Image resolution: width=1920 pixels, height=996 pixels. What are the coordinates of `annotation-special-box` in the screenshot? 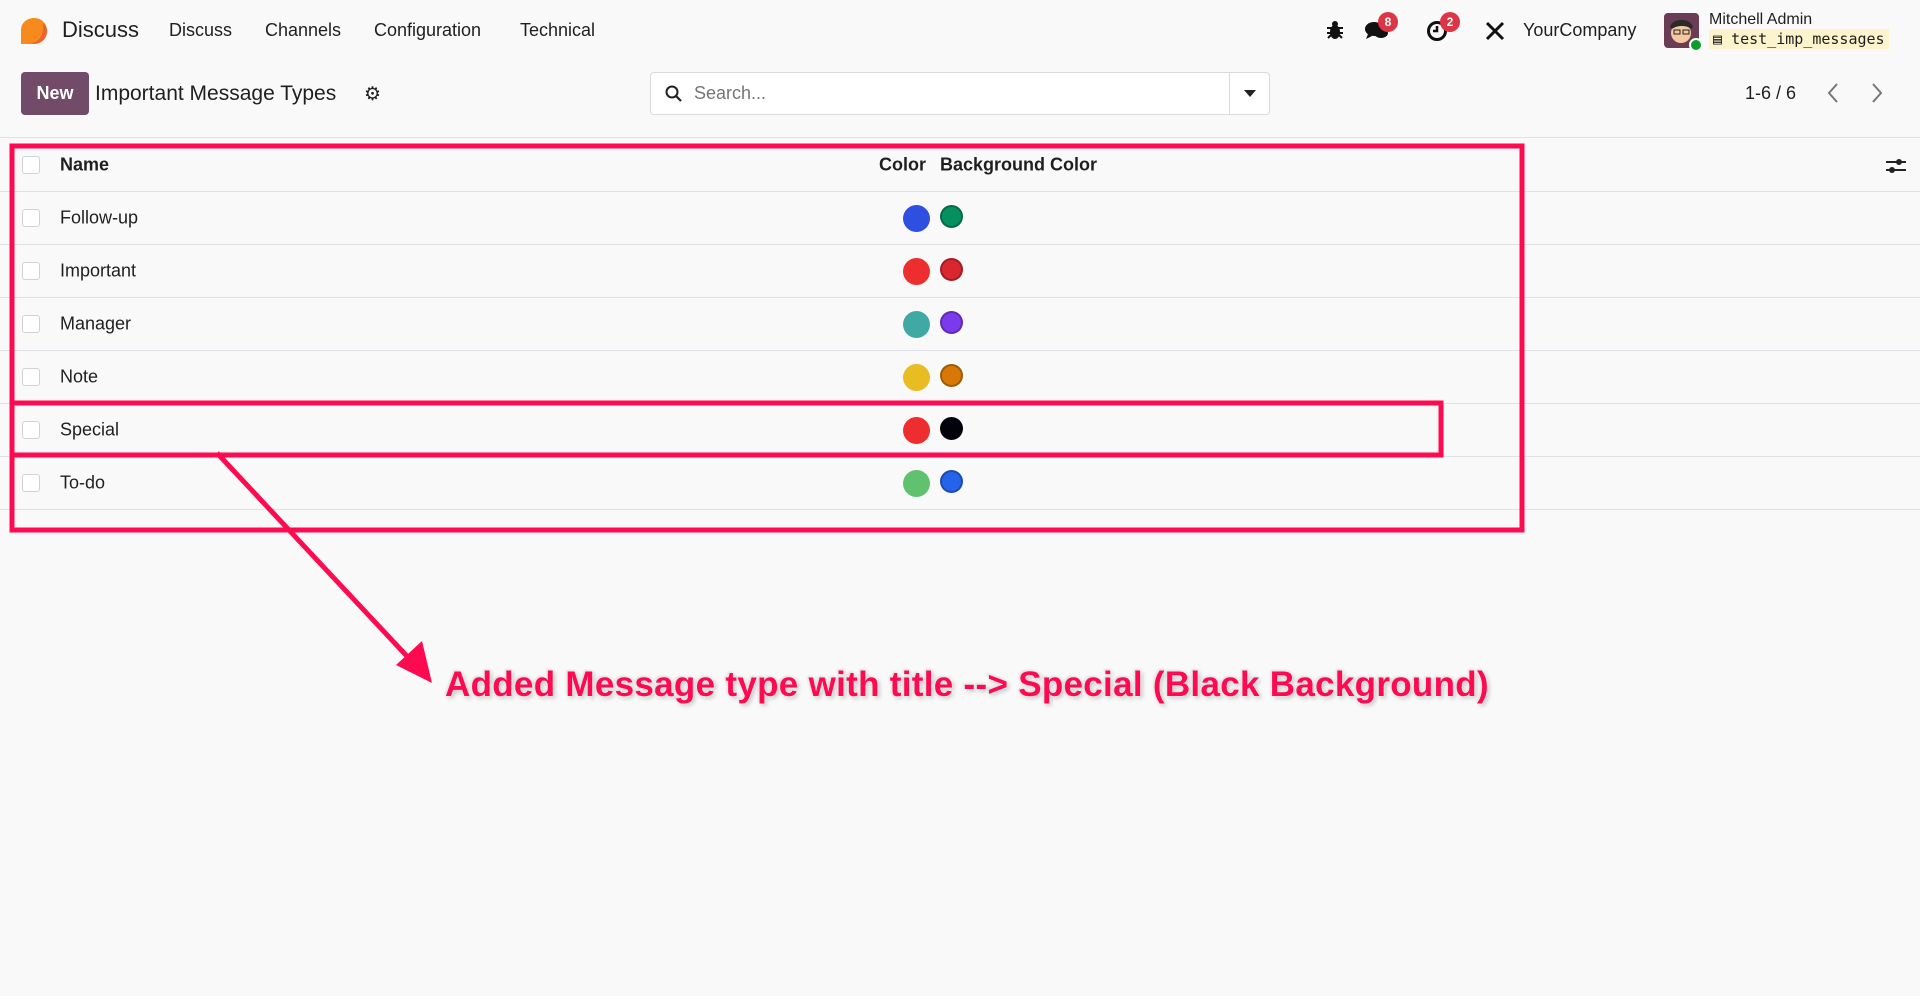 It's located at (726, 429).